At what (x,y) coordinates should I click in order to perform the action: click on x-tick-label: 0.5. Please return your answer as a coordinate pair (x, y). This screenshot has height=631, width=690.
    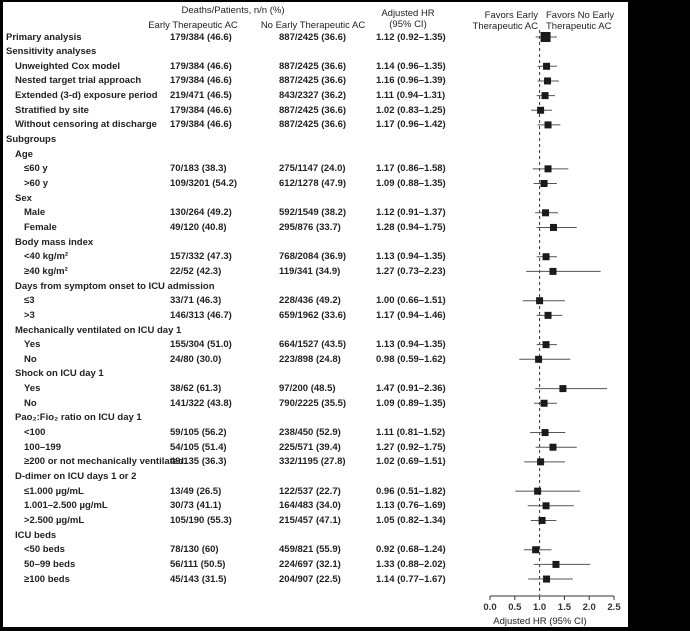
    Looking at the image, I should click on (515, 607).